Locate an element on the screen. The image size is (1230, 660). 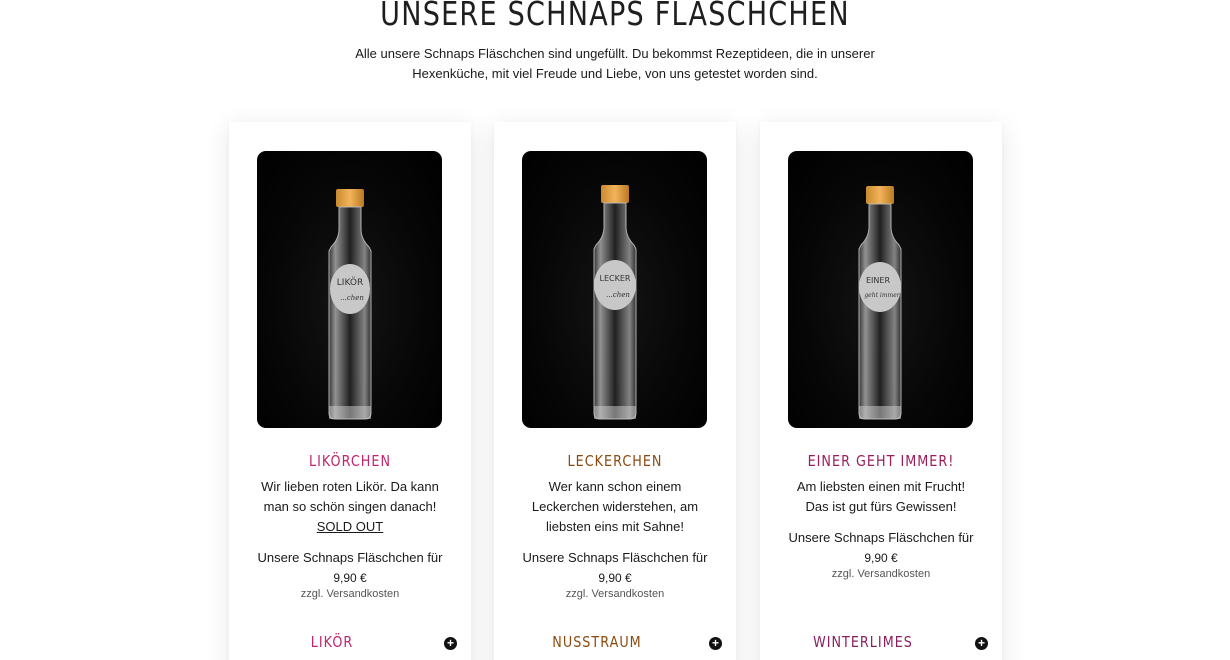
accordion-label: LIKÖR is located at coordinates (332, 642).